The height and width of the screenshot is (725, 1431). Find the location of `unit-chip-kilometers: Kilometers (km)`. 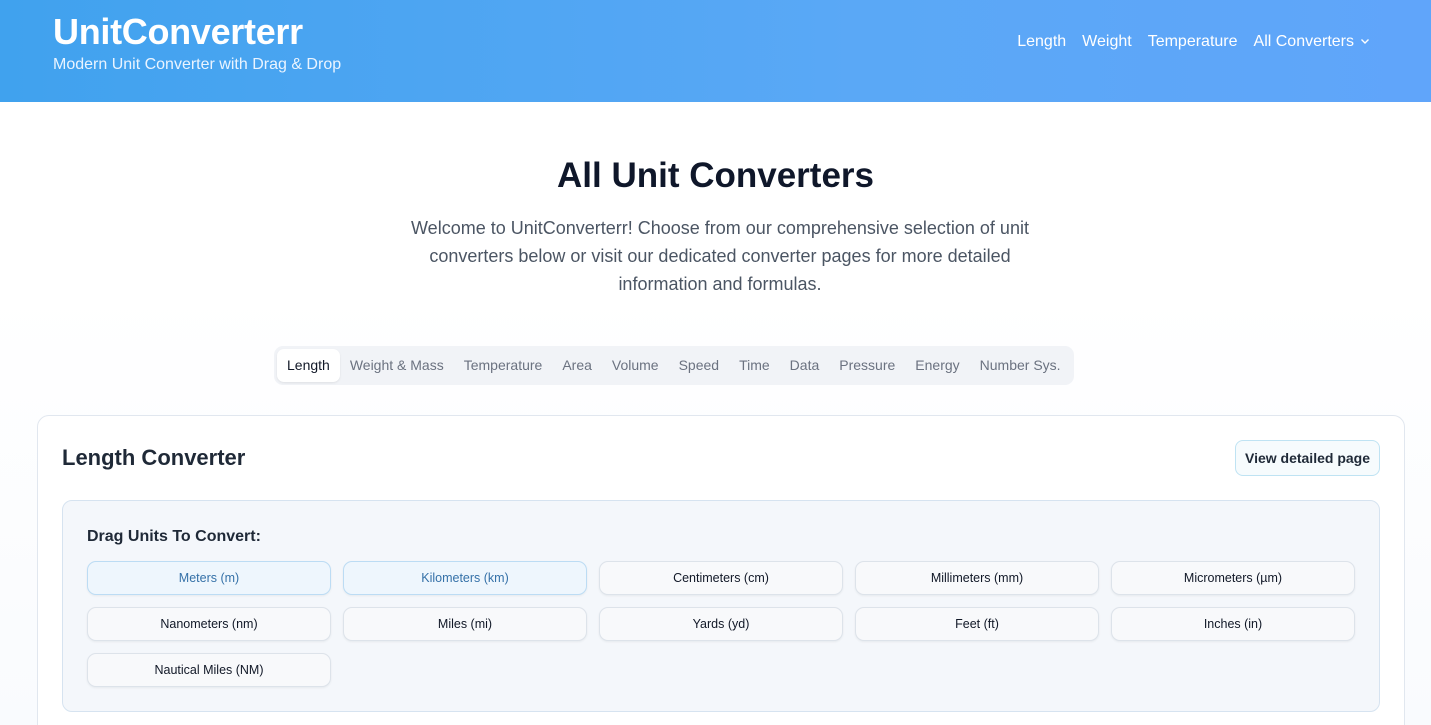

unit-chip-kilometers: Kilometers (km) is located at coordinates (465, 578).